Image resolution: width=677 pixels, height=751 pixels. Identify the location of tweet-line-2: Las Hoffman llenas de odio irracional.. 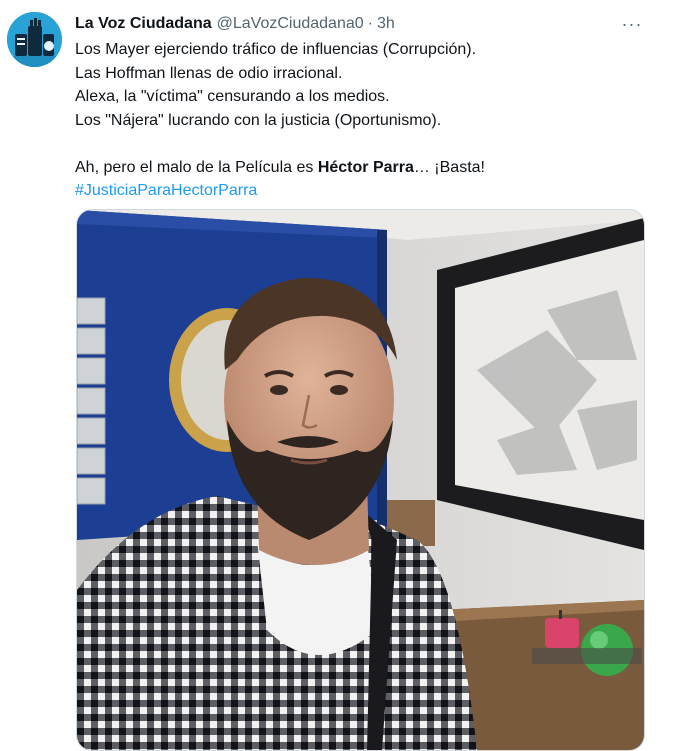
(209, 73).